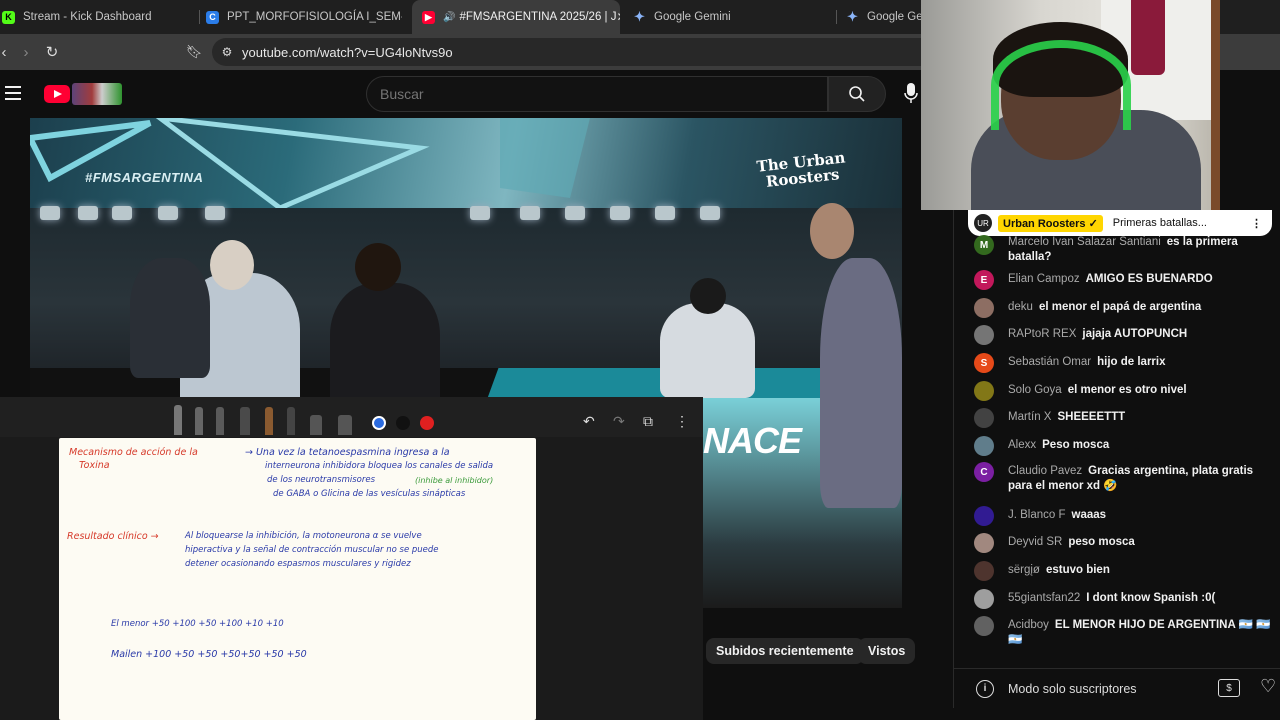 This screenshot has height=720, width=1280. What do you see at coordinates (1022, 445) in the screenshot?
I see `chat-author: Alexx` at bounding box center [1022, 445].